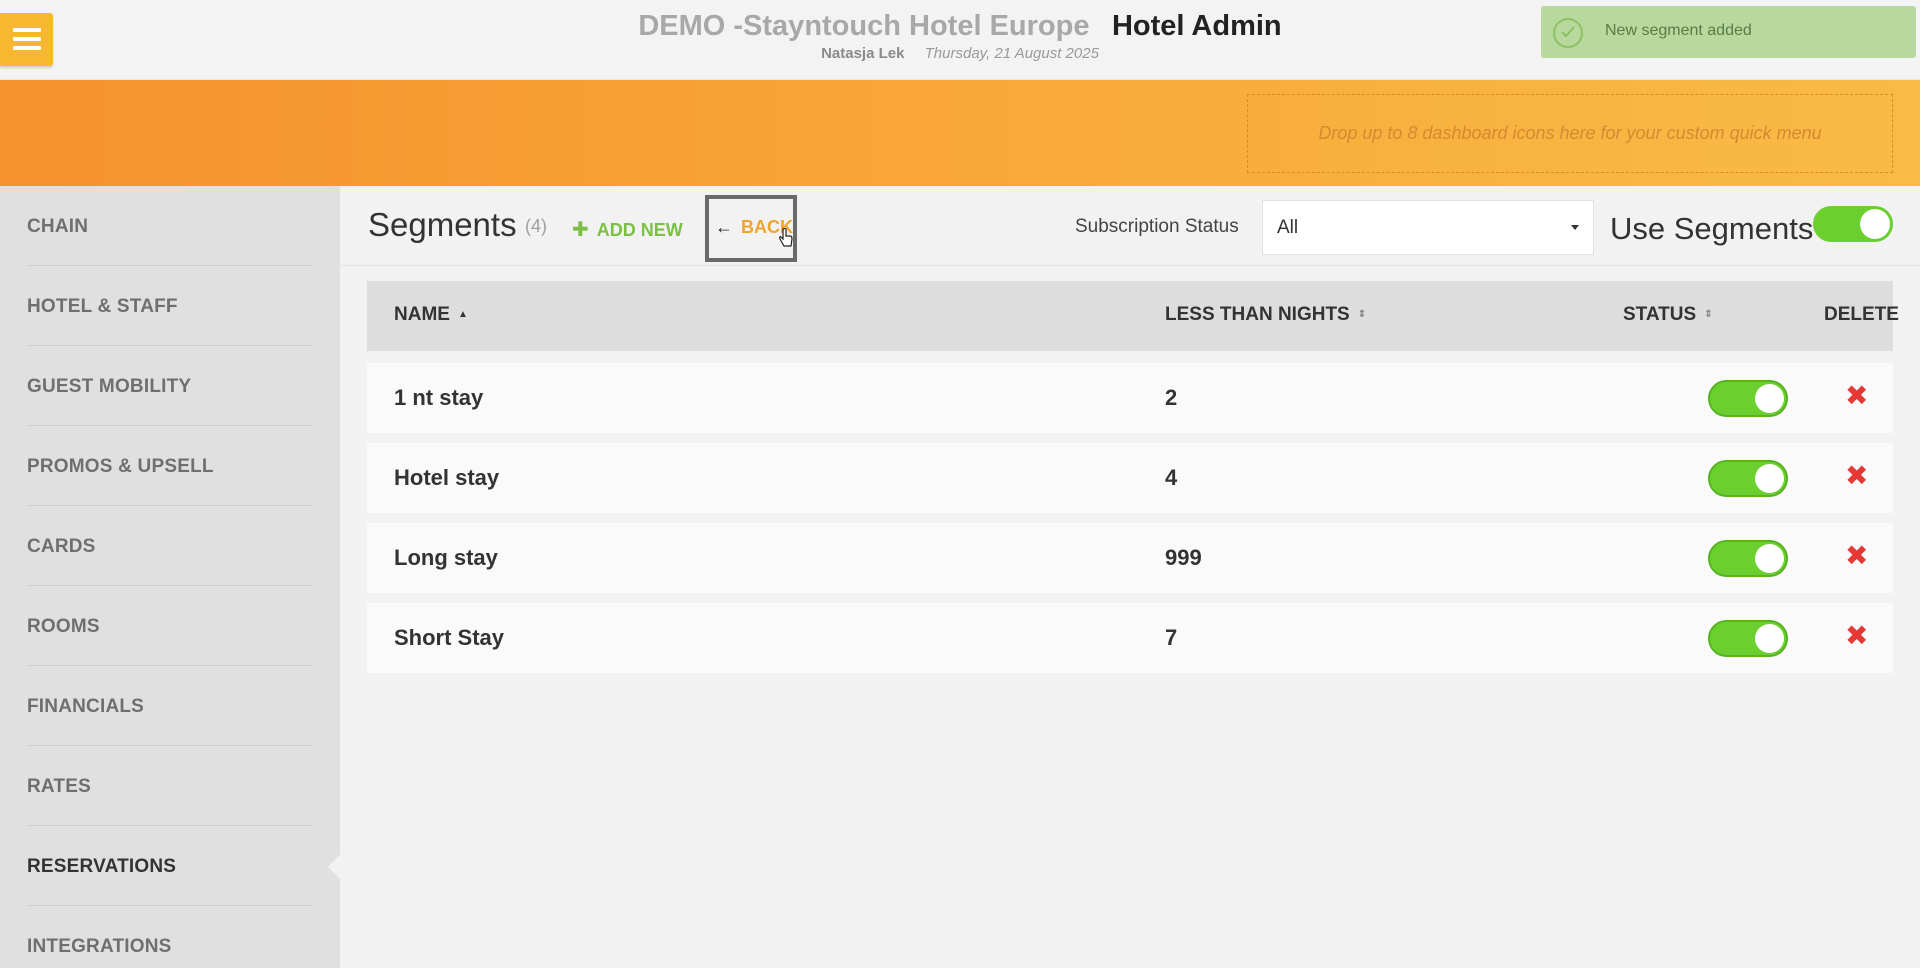 The image size is (1920, 968). Describe the element at coordinates (447, 477) in the screenshot. I see `segment-name: Hotel stay` at that location.